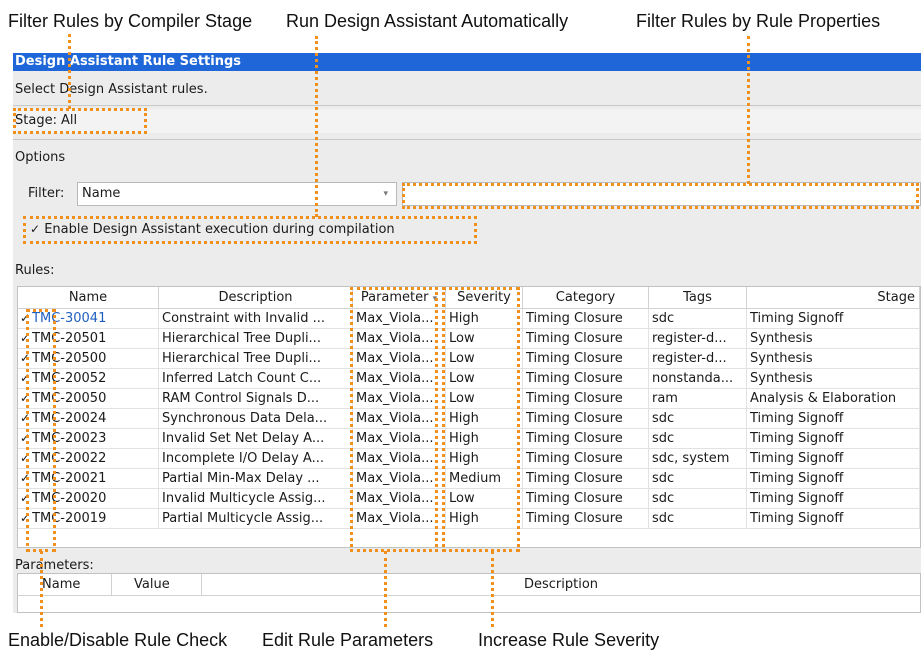 This screenshot has width=921, height=658. What do you see at coordinates (41, 589) in the screenshot?
I see `leader-checkboxes` at bounding box center [41, 589].